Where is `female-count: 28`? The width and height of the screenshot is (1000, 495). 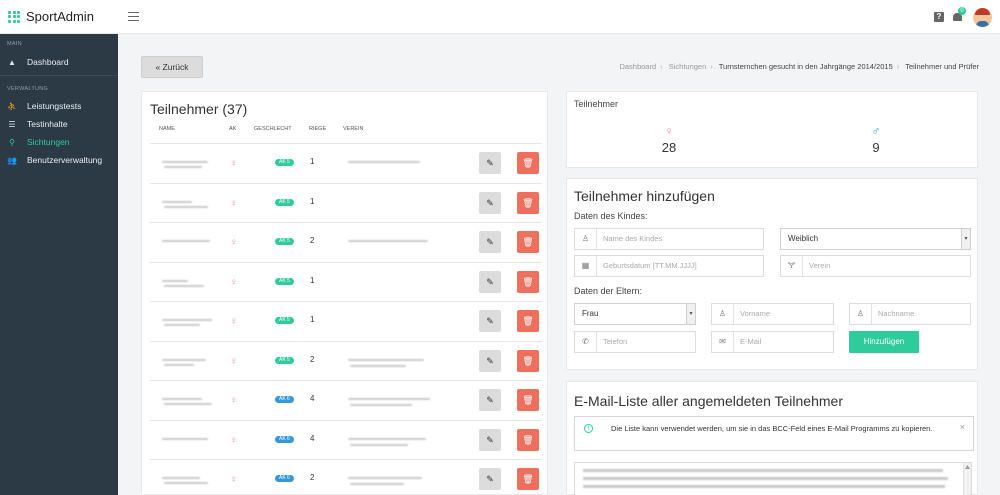 female-count: 28 is located at coordinates (669, 147).